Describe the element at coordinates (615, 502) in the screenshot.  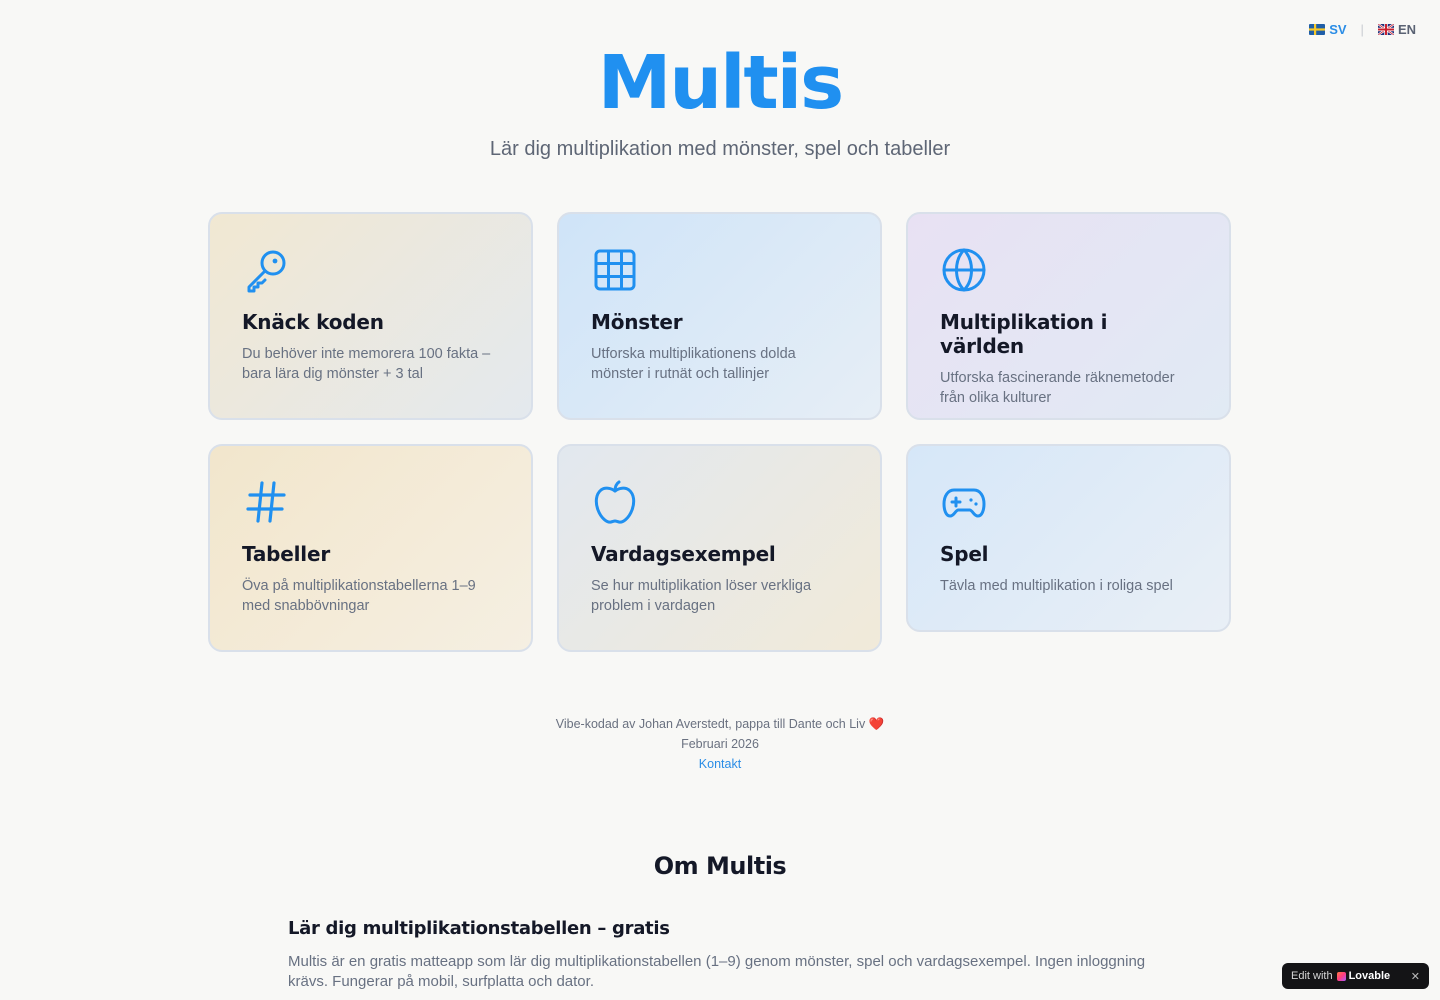
I see `apple-icon` at that location.